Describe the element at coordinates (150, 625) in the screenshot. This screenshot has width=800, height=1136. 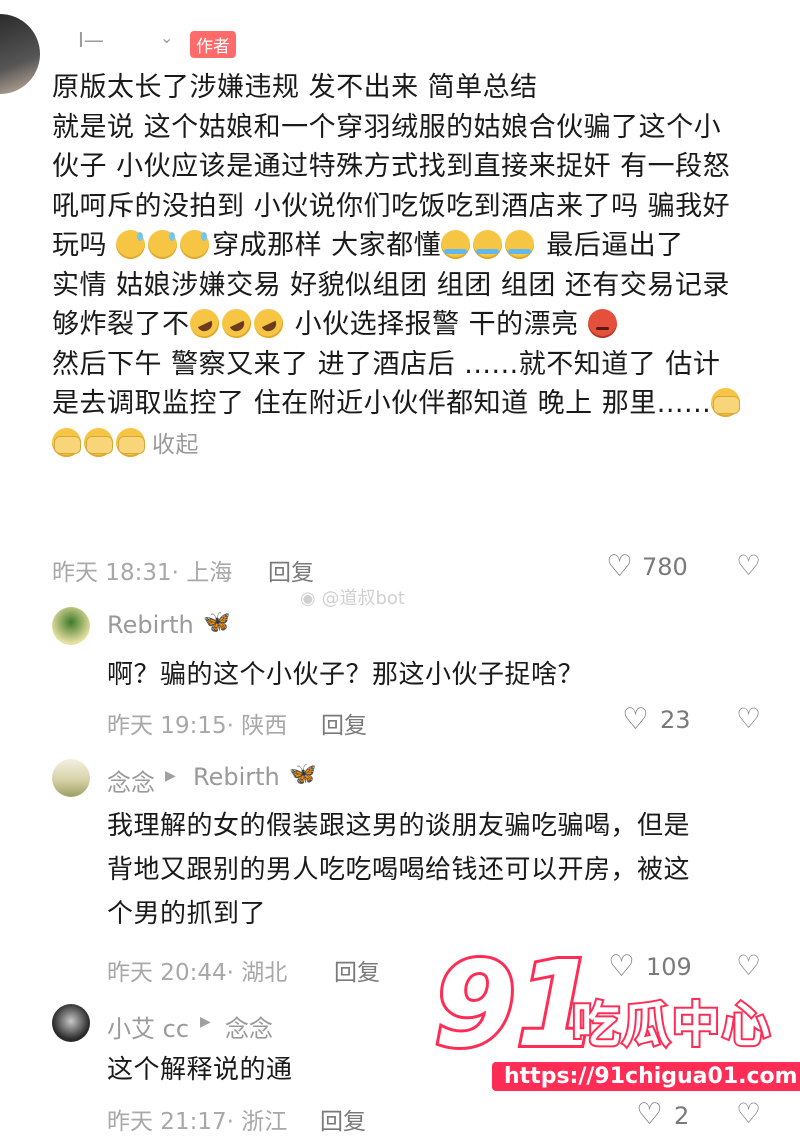
I see `reply-username: Rebirth` at that location.